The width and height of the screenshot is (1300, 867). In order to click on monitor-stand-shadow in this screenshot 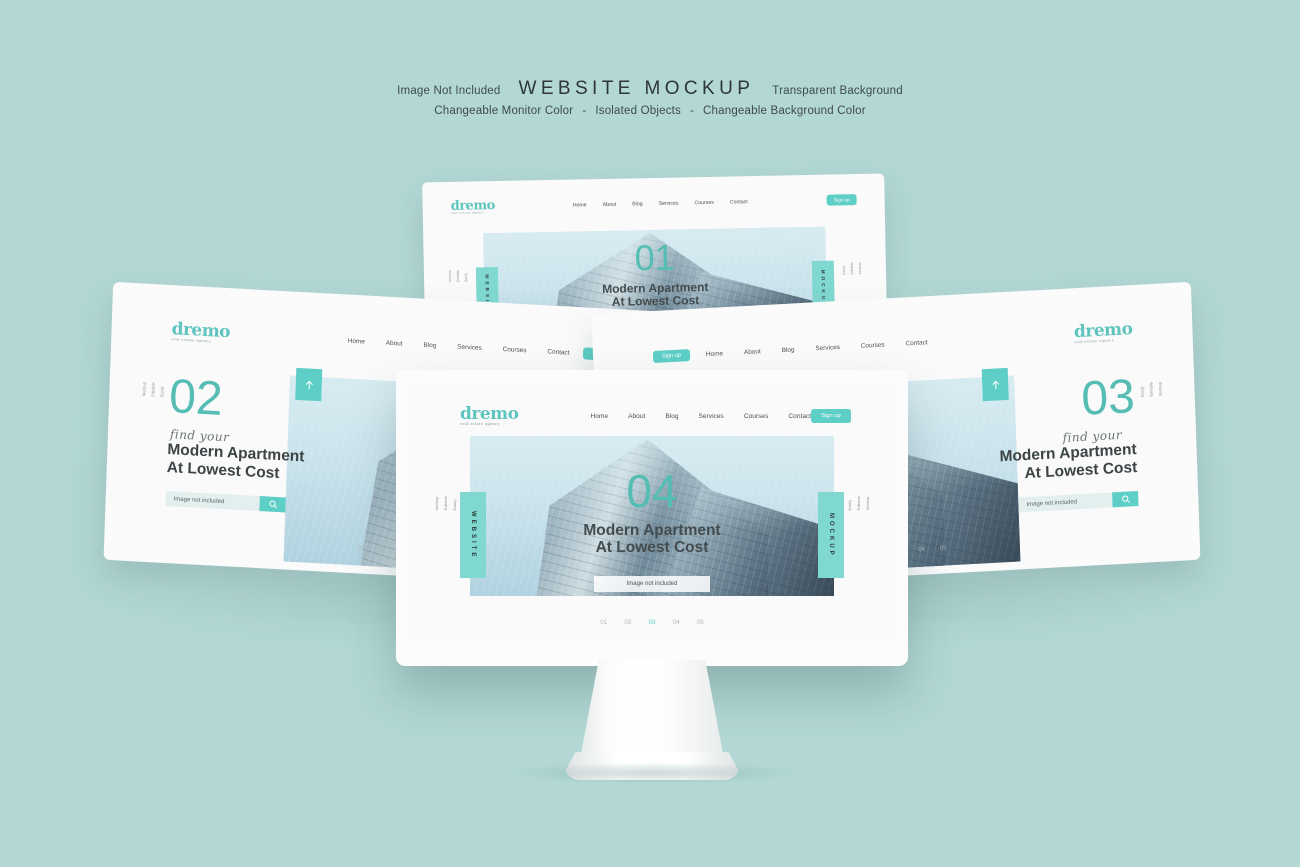, I will do `click(653, 773)`.